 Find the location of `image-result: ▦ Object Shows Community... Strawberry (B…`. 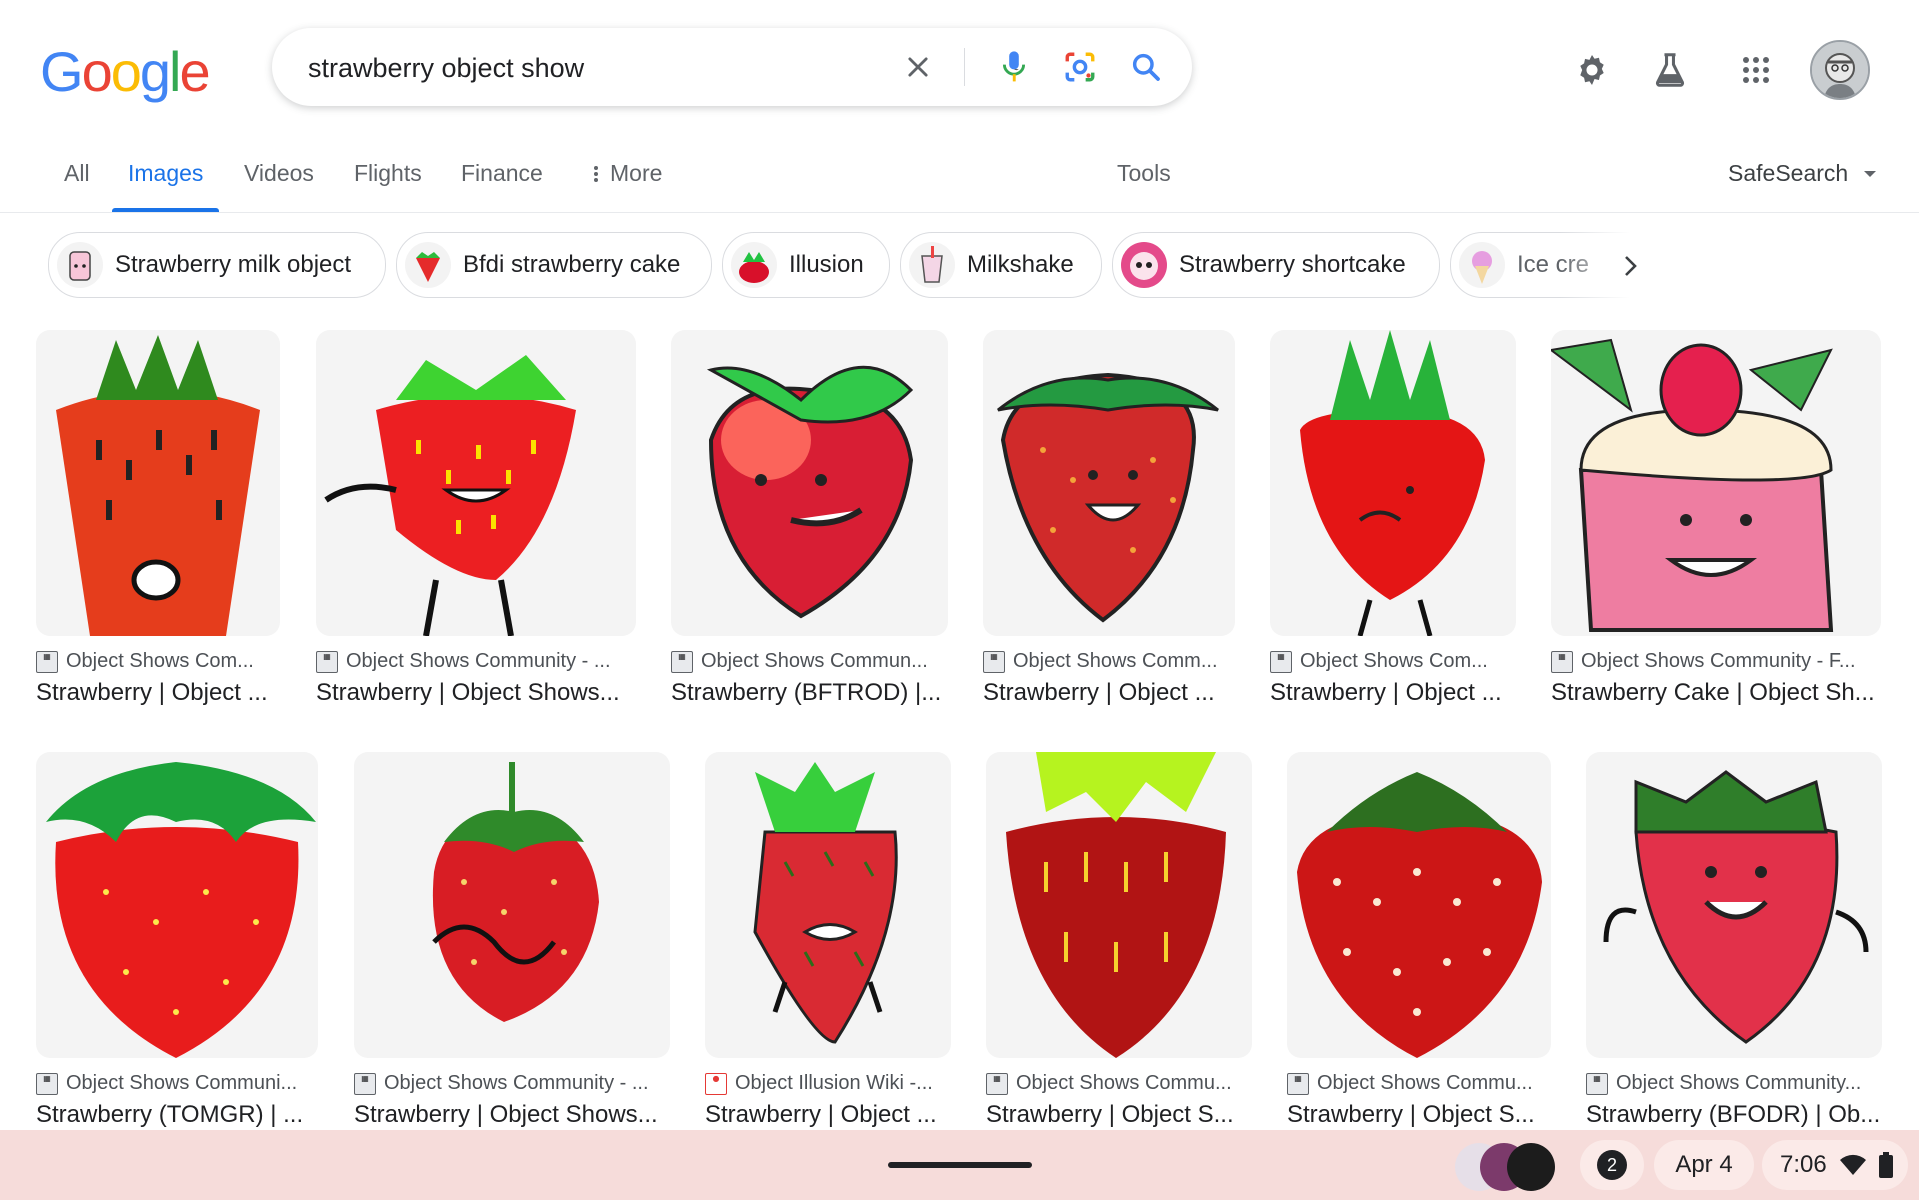

image-result: ▦ Object Shows Community... Strawberry (B… is located at coordinates (1734, 940).